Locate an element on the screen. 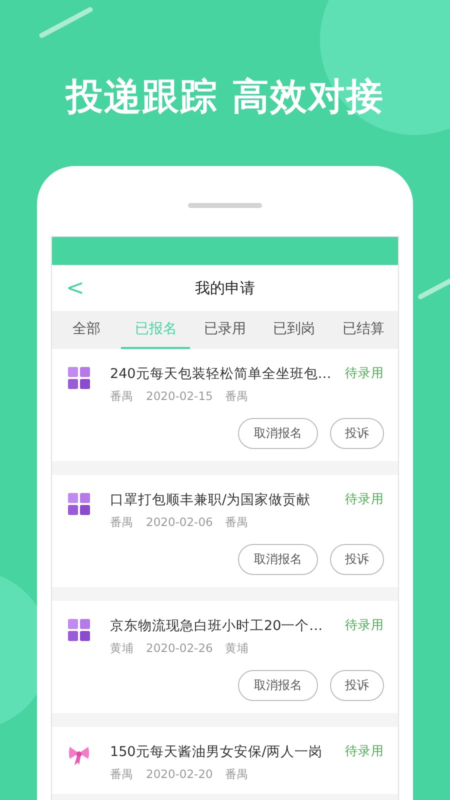 This screenshot has height=800, width=450. date-text: 2020-02-26 is located at coordinates (179, 648).